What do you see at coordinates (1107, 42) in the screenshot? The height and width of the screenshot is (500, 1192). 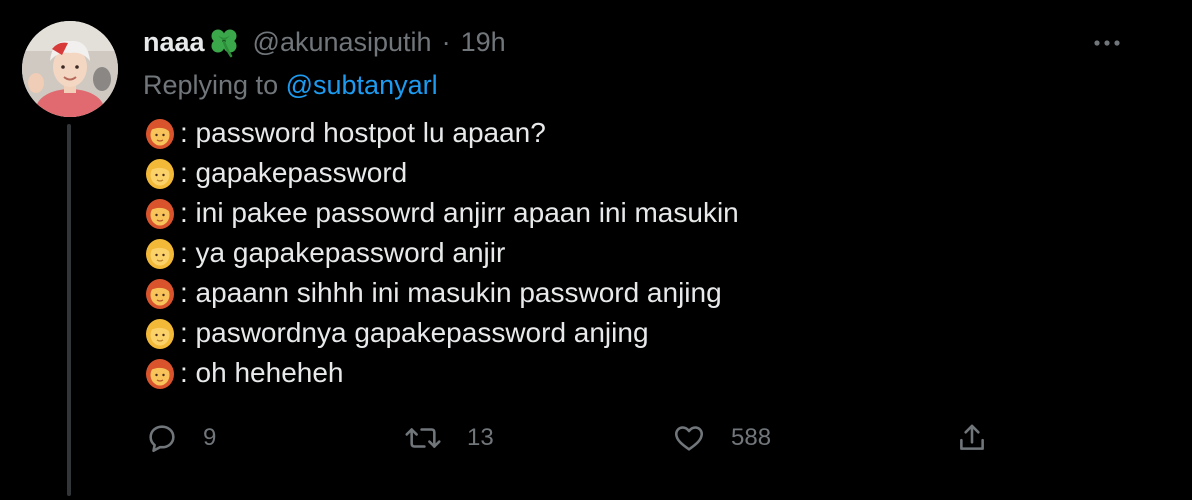 I see `more-options-icon` at bounding box center [1107, 42].